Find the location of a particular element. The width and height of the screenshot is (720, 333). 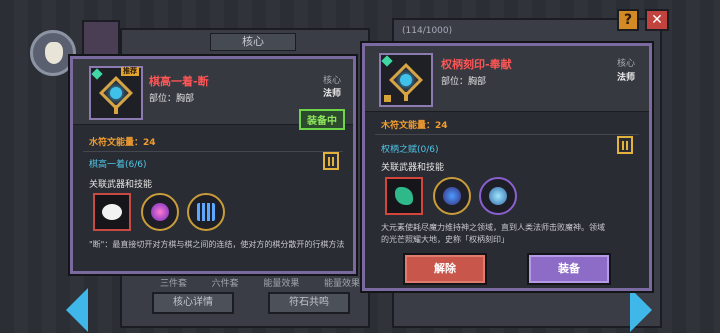

help-button: ? is located at coordinates (628, 20).